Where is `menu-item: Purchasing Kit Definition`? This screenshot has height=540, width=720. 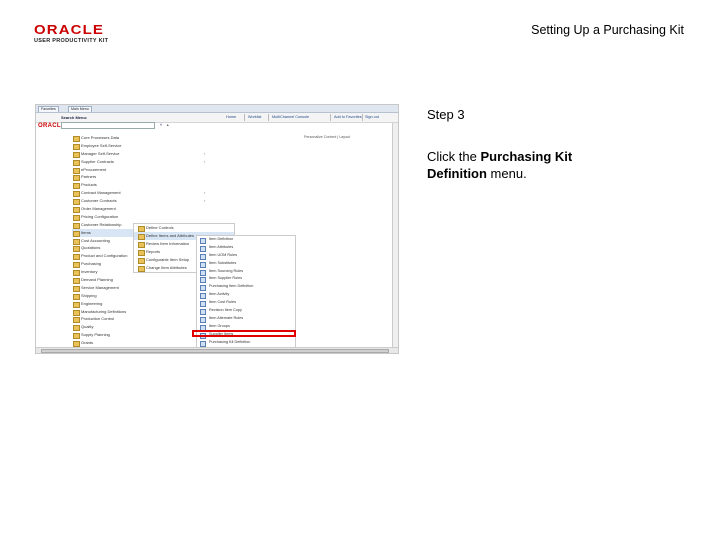 menu-item: Purchasing Kit Definition is located at coordinates (246, 343).